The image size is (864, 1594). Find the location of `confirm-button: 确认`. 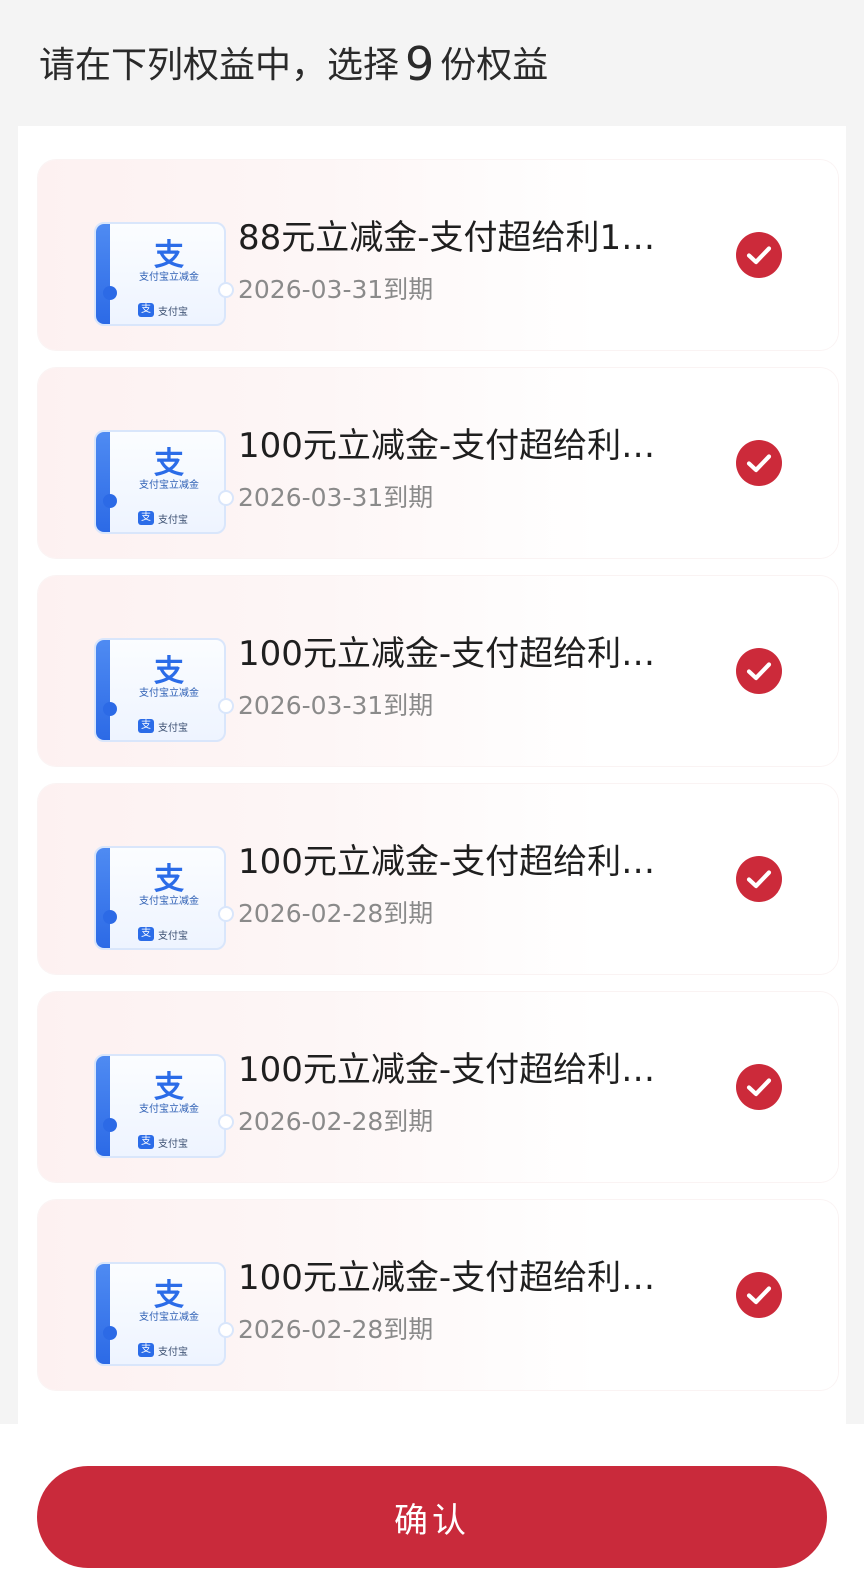

confirm-button: 确认 is located at coordinates (432, 1517).